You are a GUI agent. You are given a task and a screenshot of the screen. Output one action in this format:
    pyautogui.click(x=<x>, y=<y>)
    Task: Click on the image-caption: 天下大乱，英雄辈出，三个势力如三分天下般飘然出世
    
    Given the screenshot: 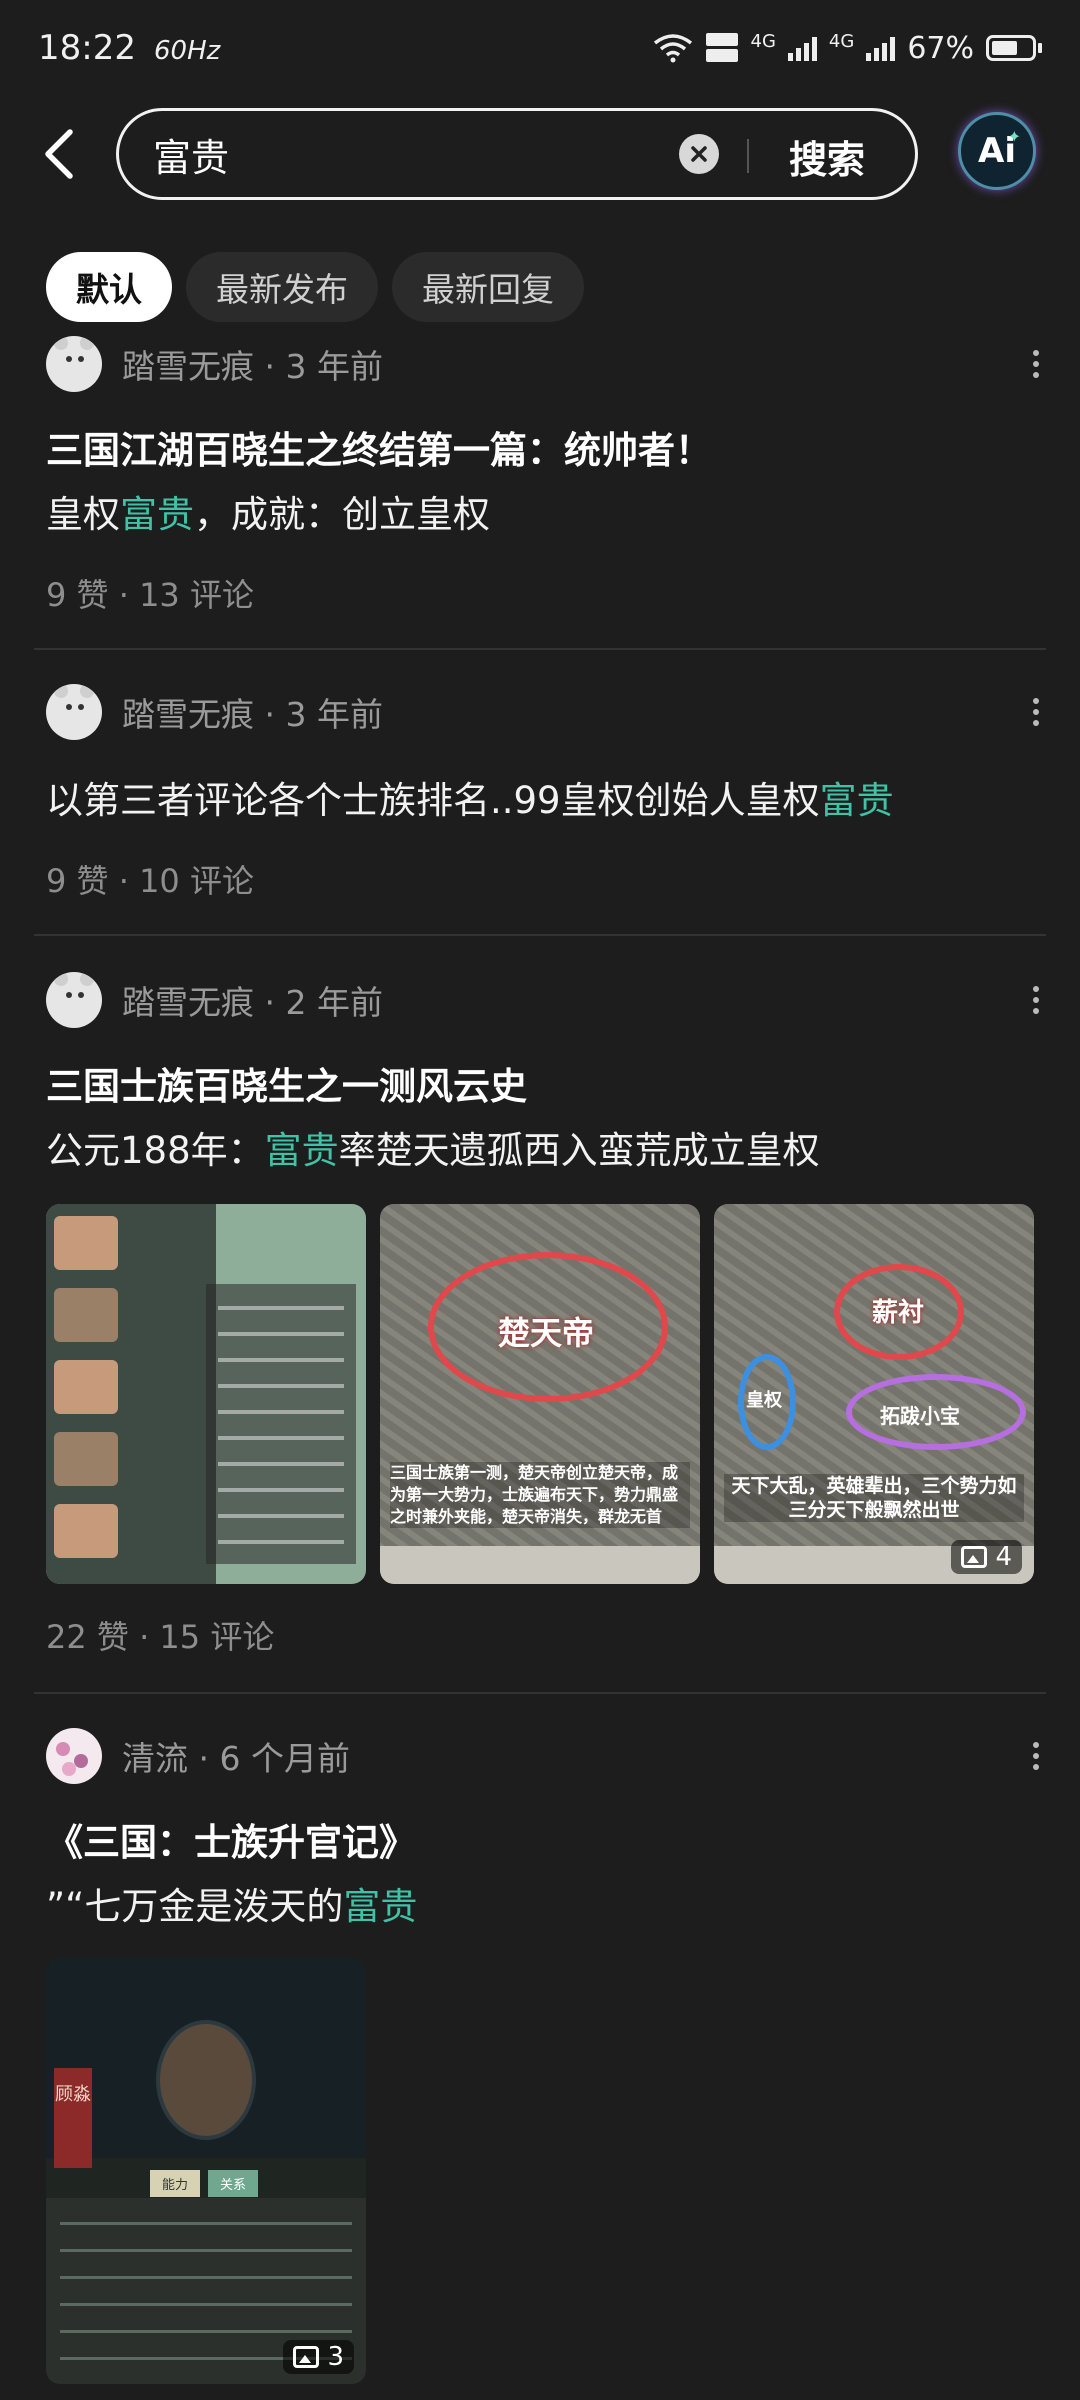 What is the action you would take?
    pyautogui.click(x=874, y=1498)
    